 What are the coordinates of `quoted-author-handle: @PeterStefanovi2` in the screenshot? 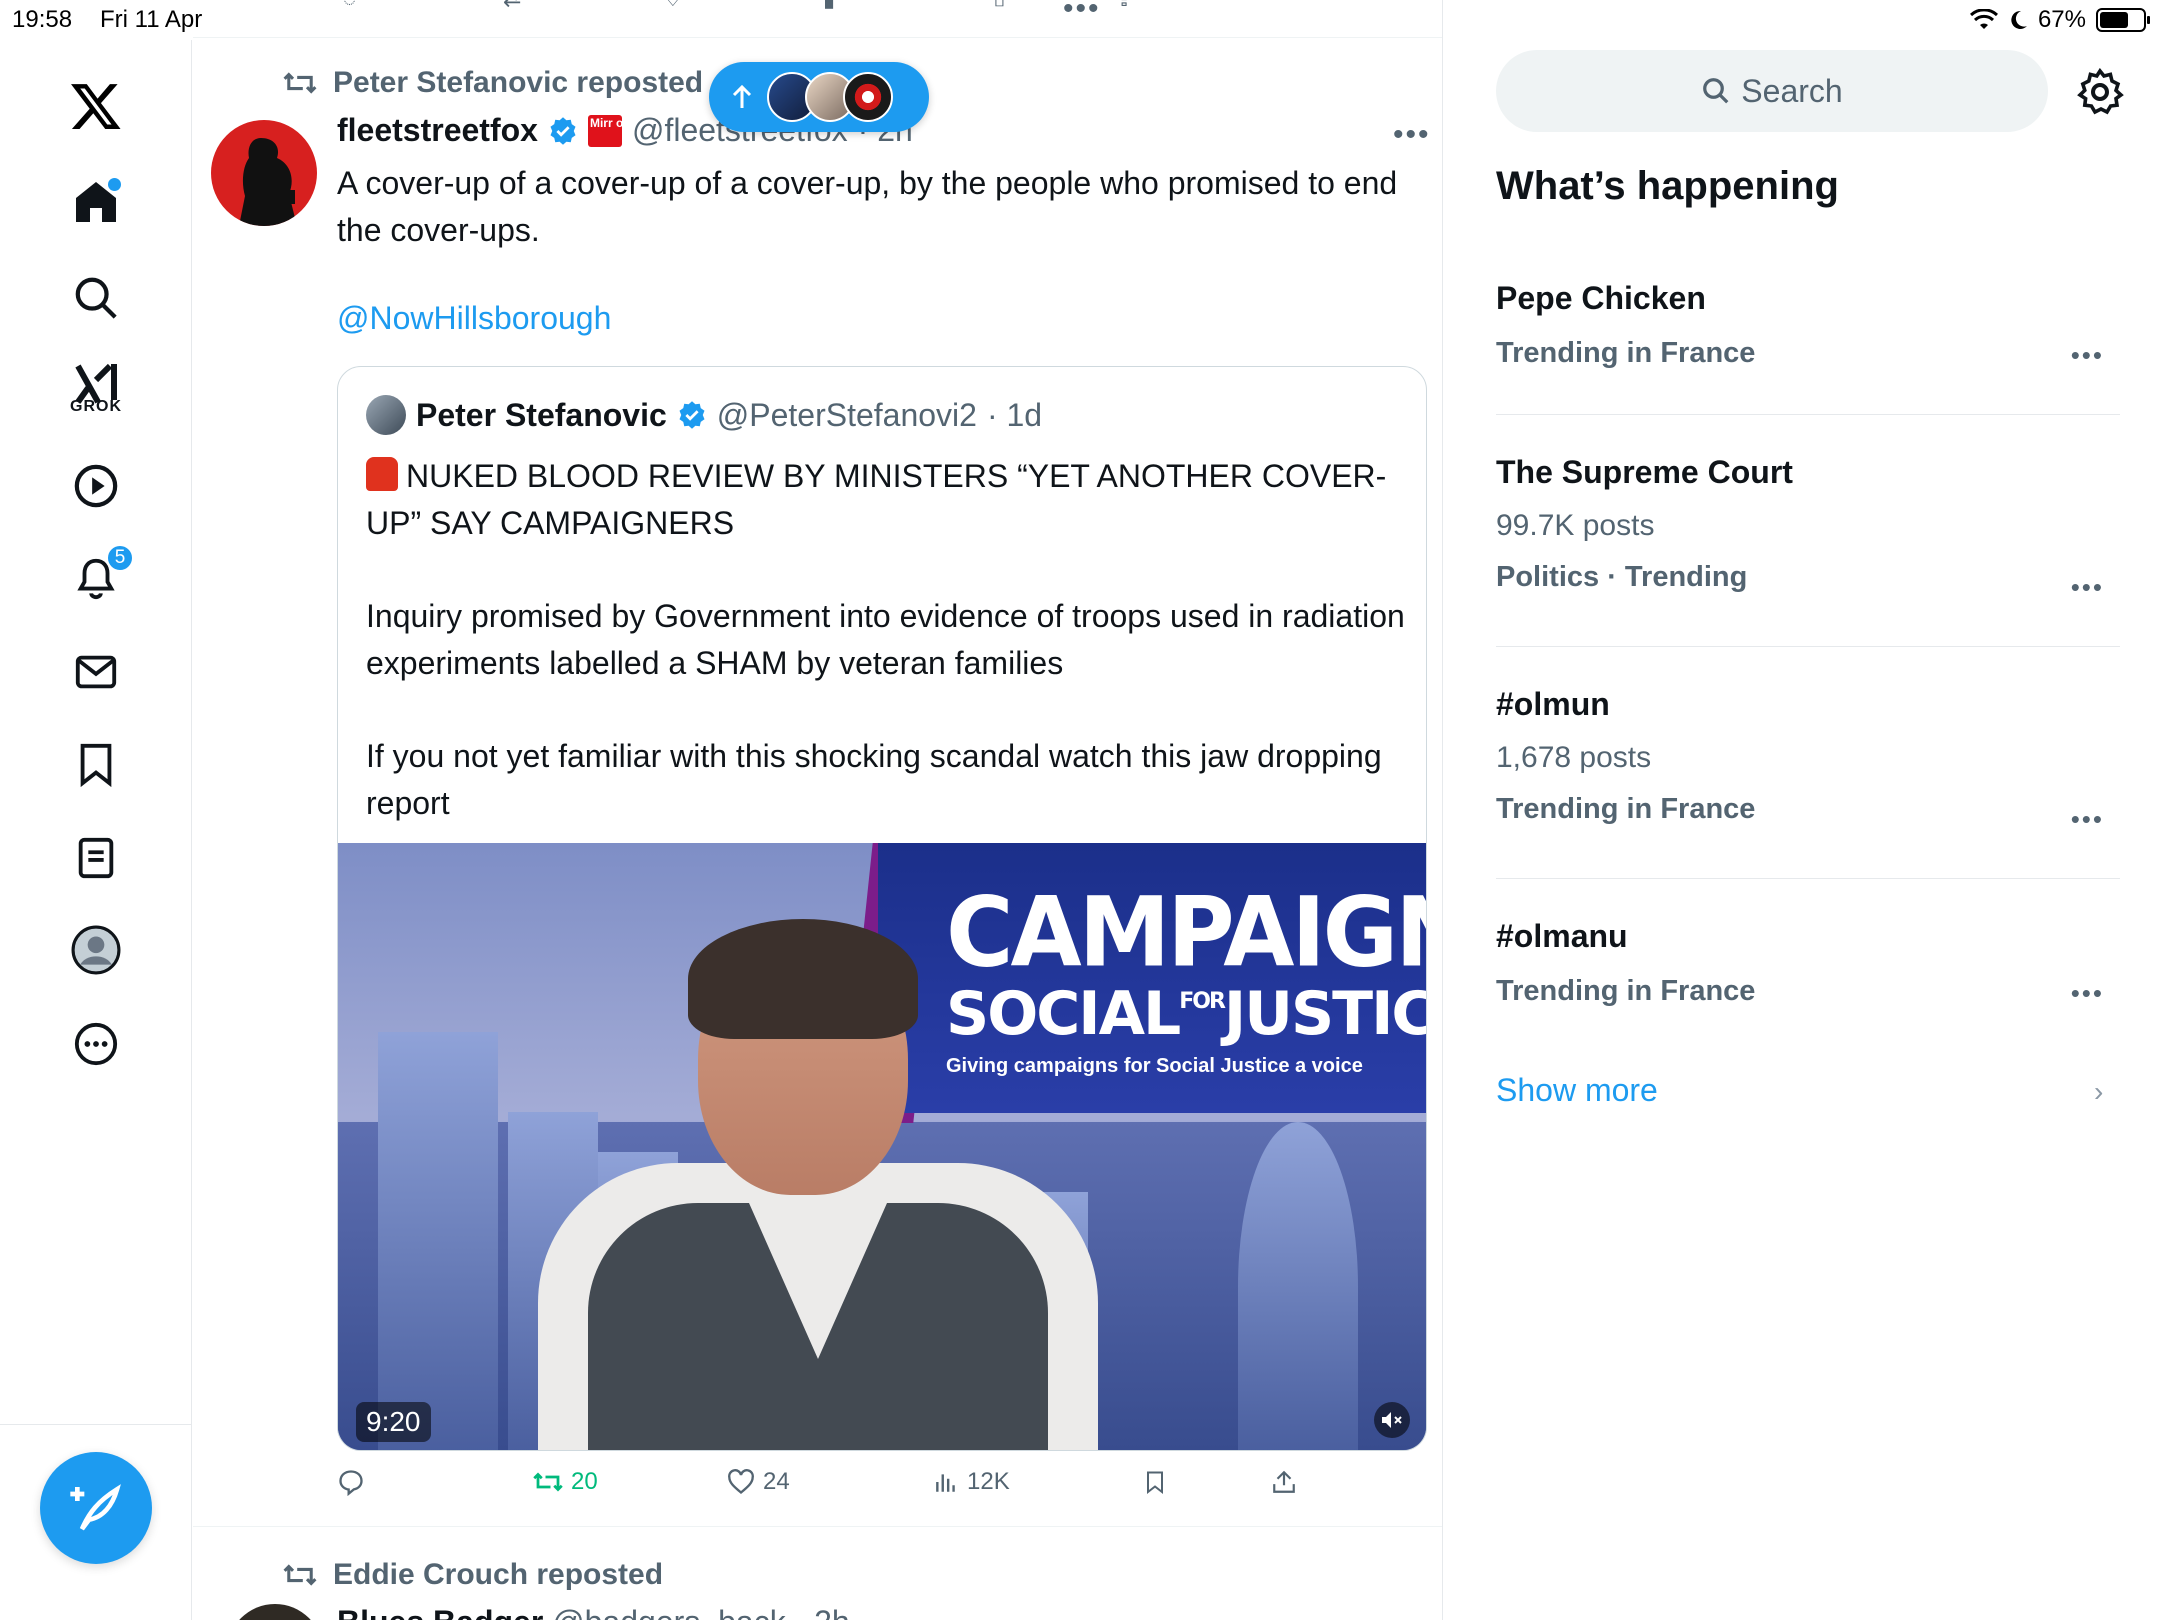 It's located at (846, 414).